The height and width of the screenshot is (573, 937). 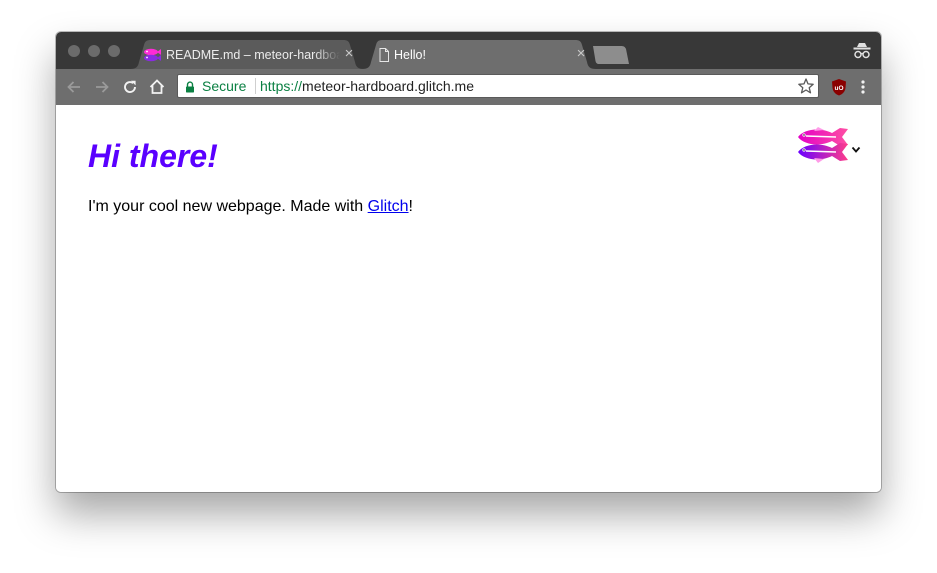 I want to click on url-host: meteor-hardboard.glitch.me, so click(x=388, y=86).